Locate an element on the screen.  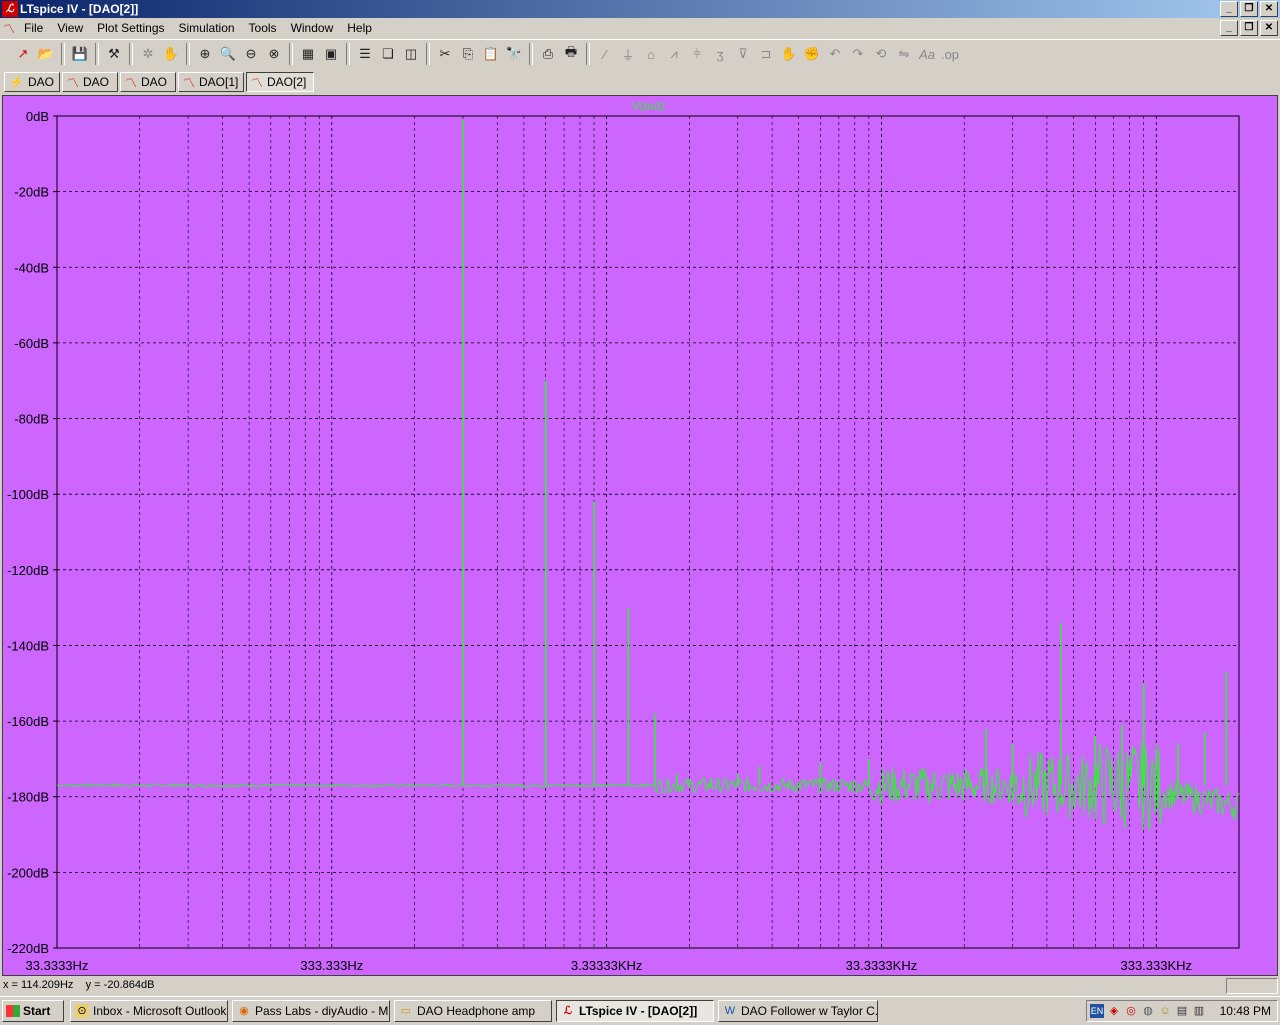
open-icon: 📂 is located at coordinates (46, 54).